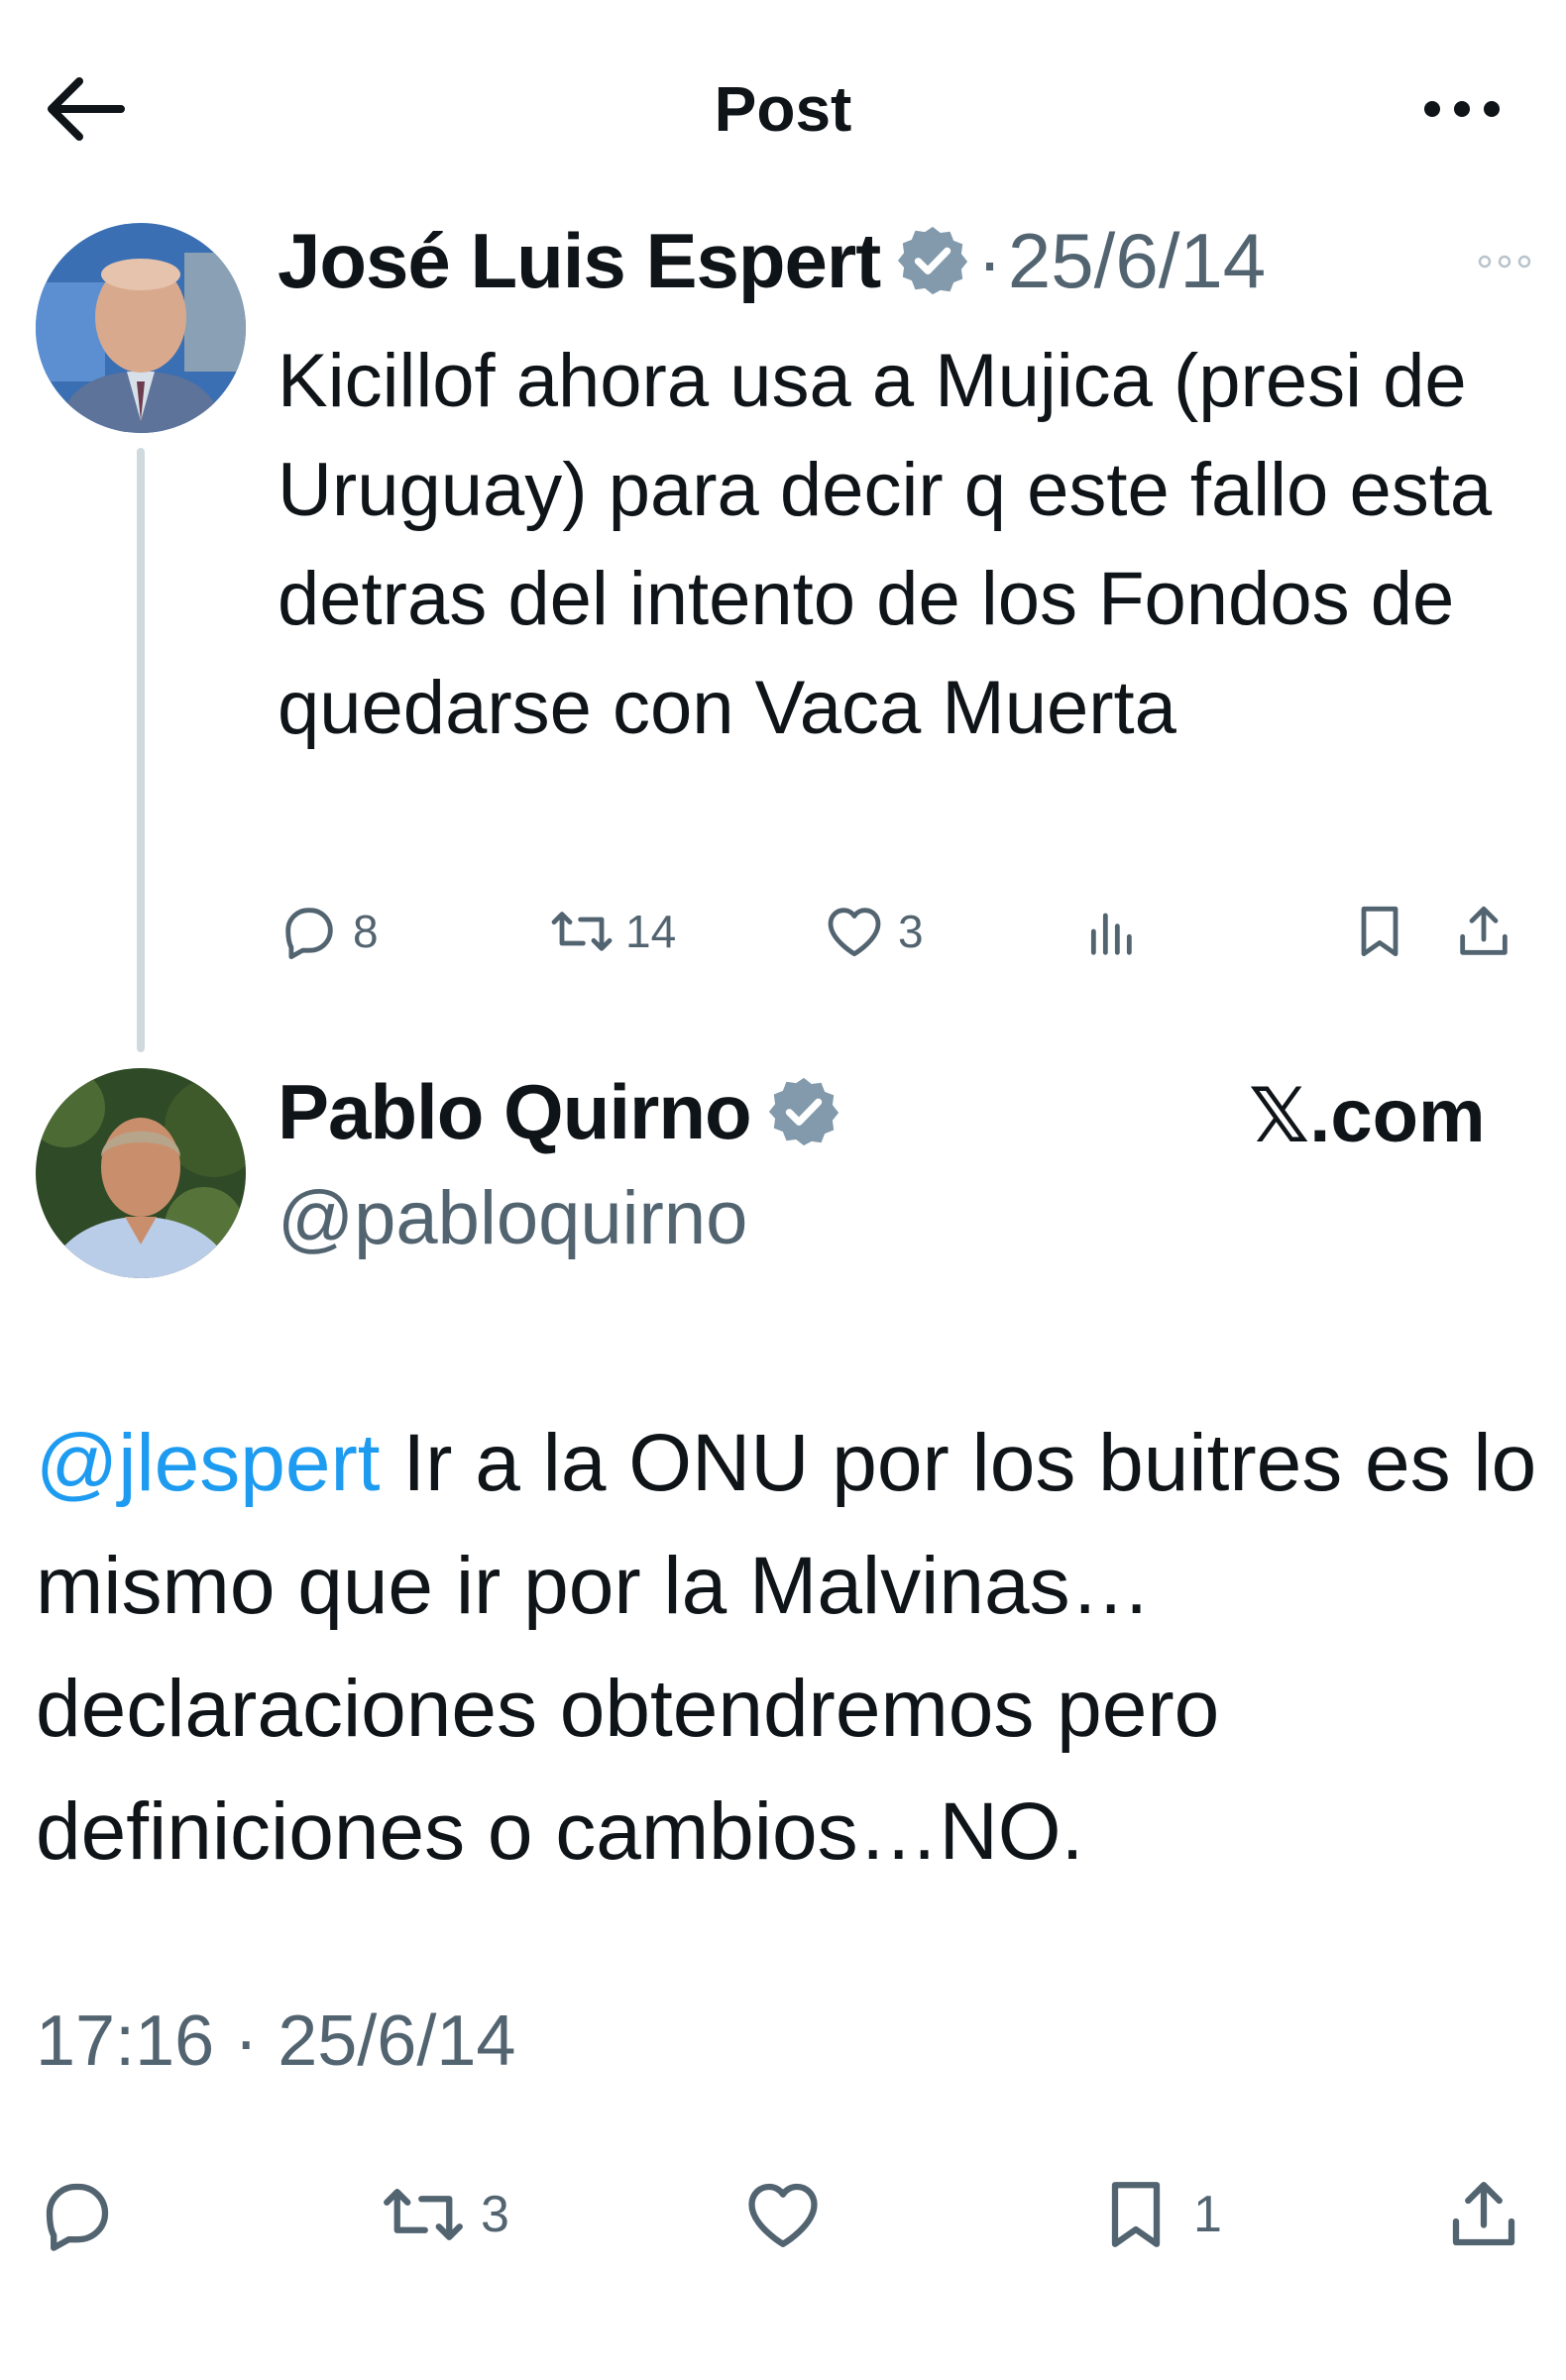 The image size is (1566, 2380). I want to click on retweet-button: 14, so click(613, 931).